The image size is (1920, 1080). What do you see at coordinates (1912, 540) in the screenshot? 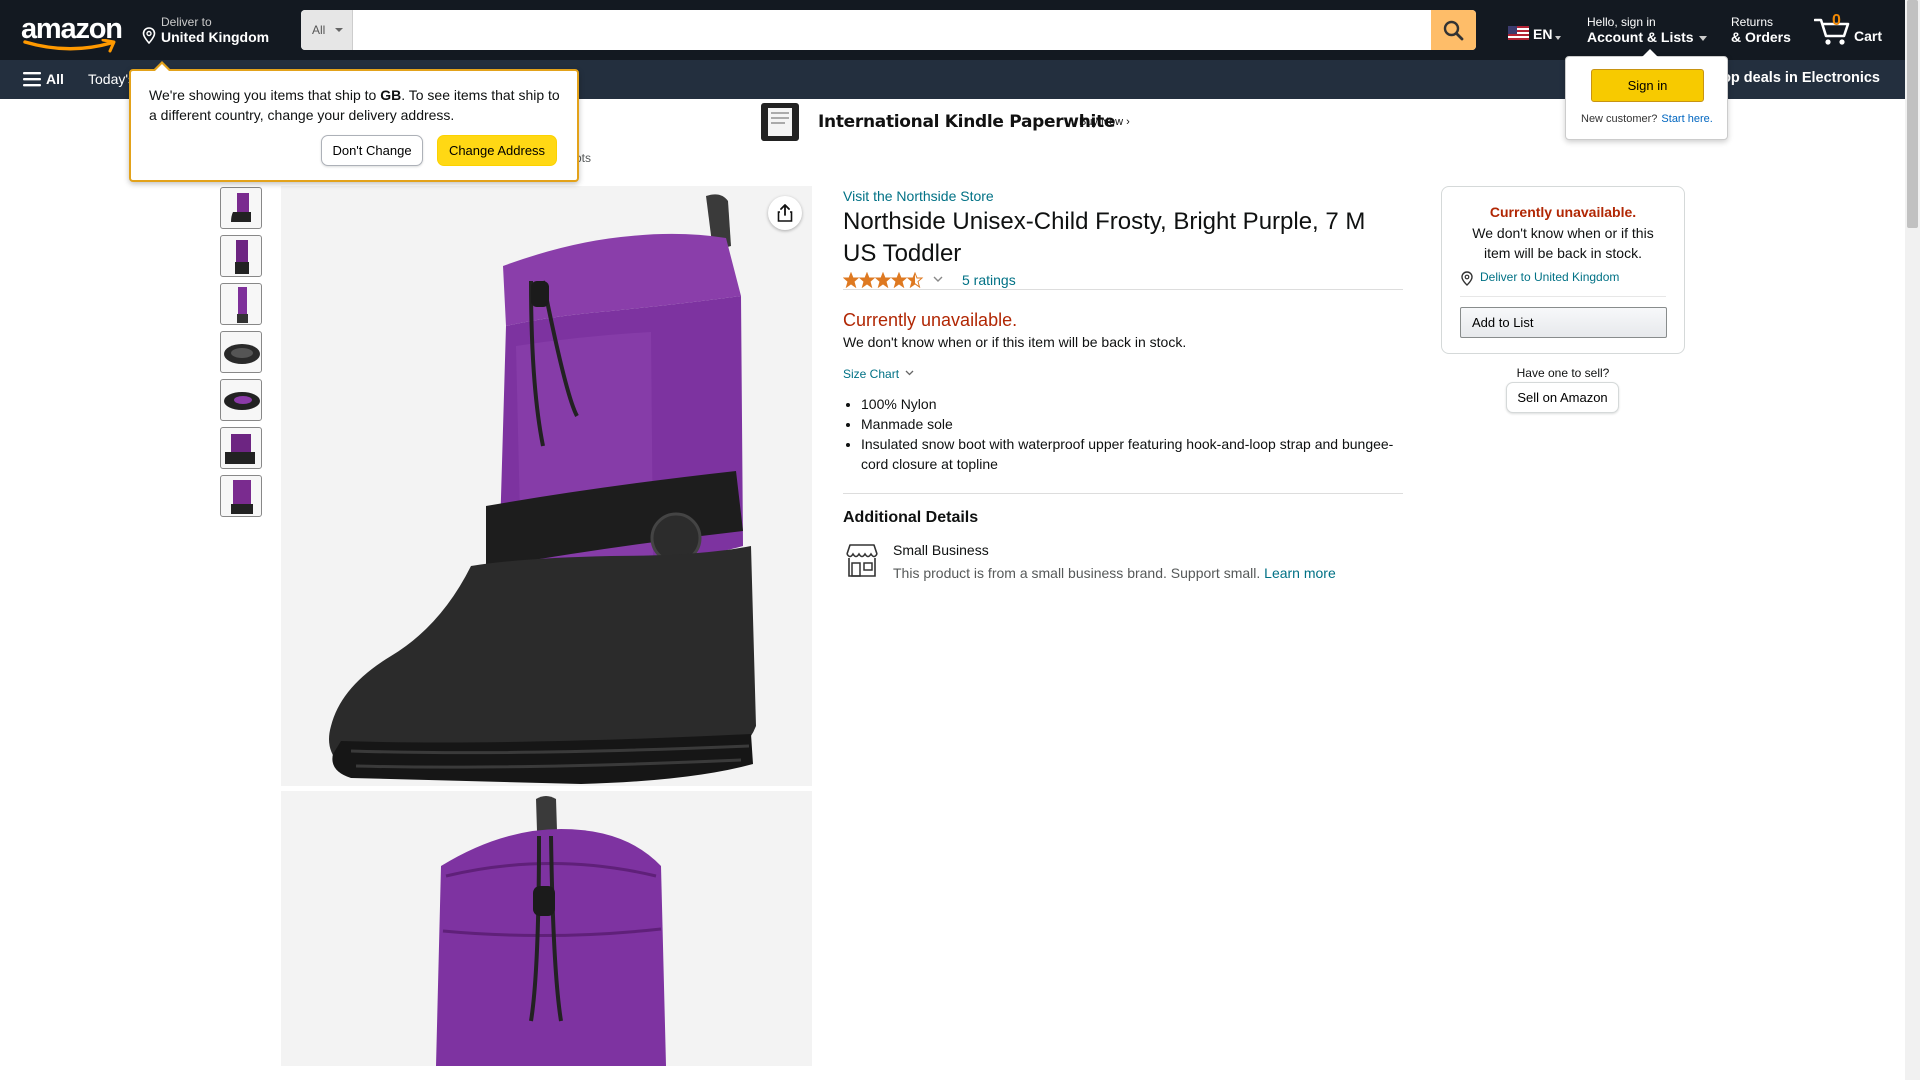
I see `page-scrollbar` at bounding box center [1912, 540].